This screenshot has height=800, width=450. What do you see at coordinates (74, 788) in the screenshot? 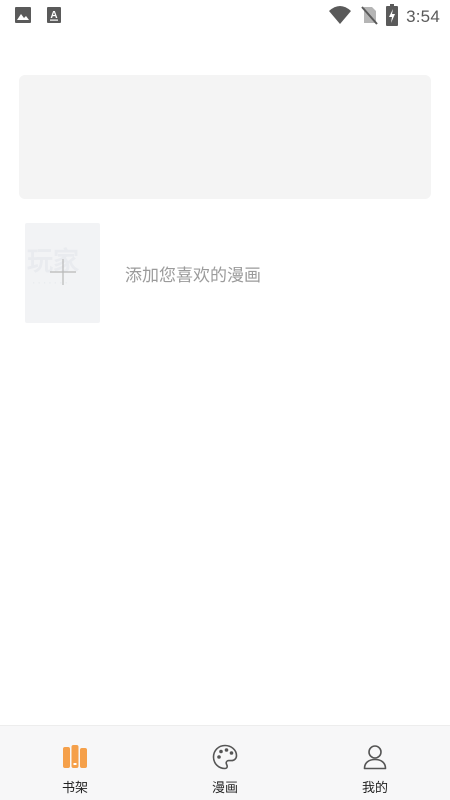
I see `nav-label-bookshelf: 书架` at bounding box center [74, 788].